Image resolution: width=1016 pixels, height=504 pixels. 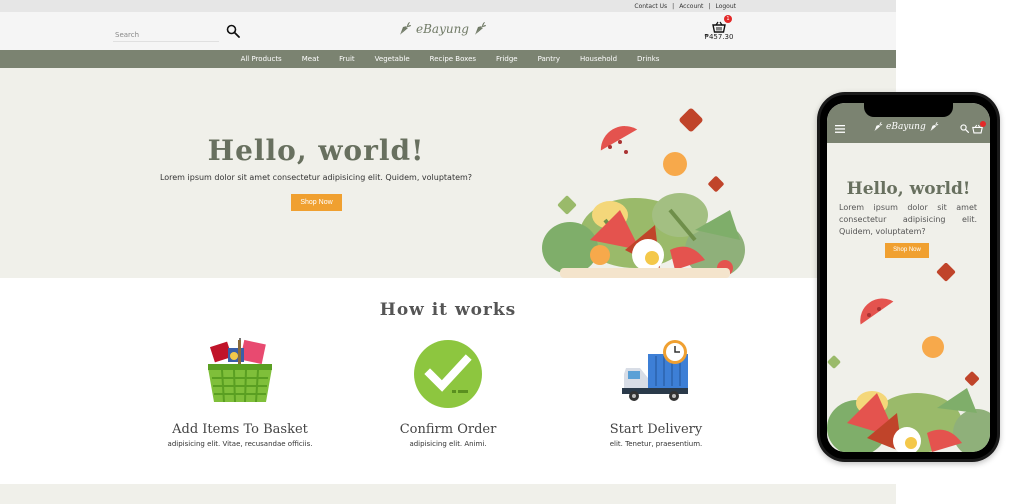 I want to click on truck-icon, so click(x=655, y=370).